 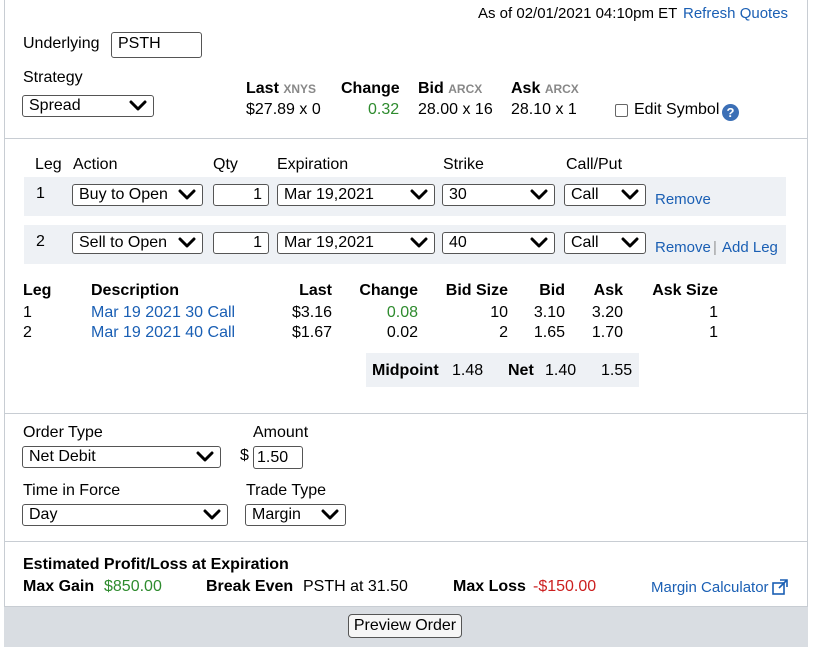 I want to click on quote-ask-size: 1, so click(x=713, y=312).